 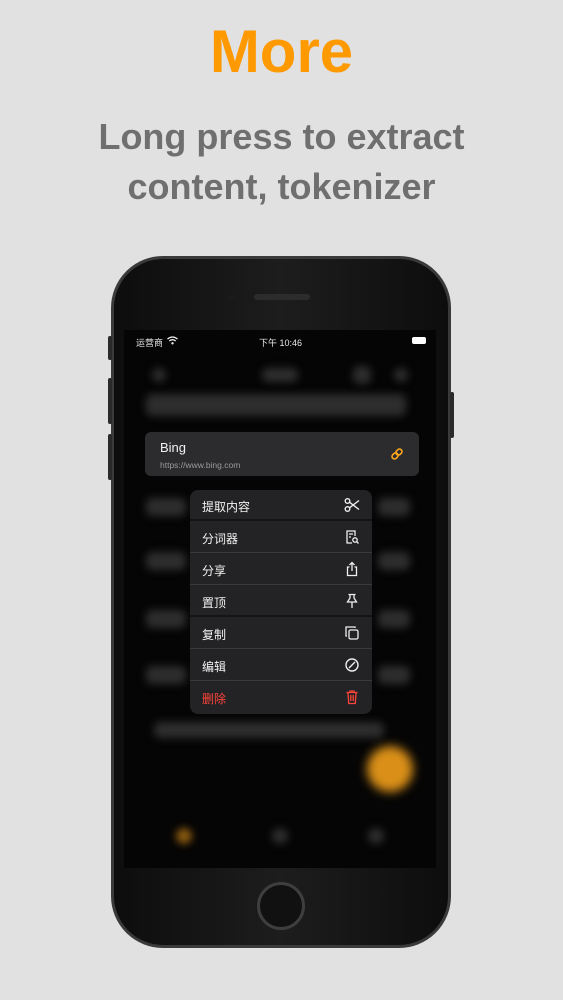 I want to click on blurred-search-bar, so click(x=276, y=405).